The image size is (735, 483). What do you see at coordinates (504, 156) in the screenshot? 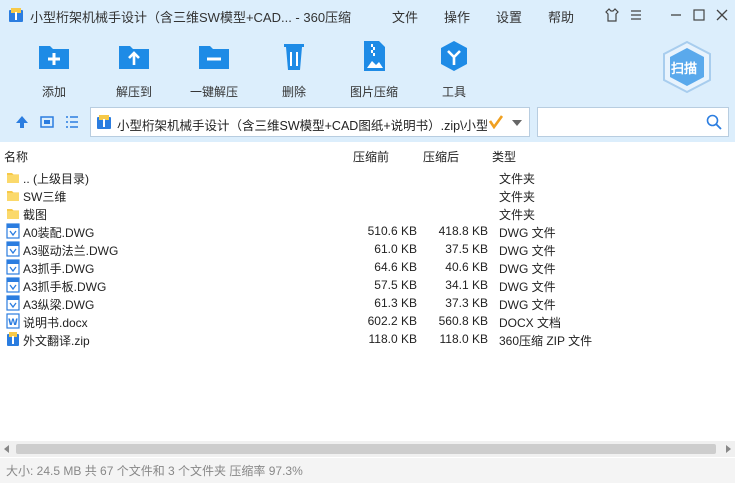
I see `column-type: 类型` at bounding box center [504, 156].